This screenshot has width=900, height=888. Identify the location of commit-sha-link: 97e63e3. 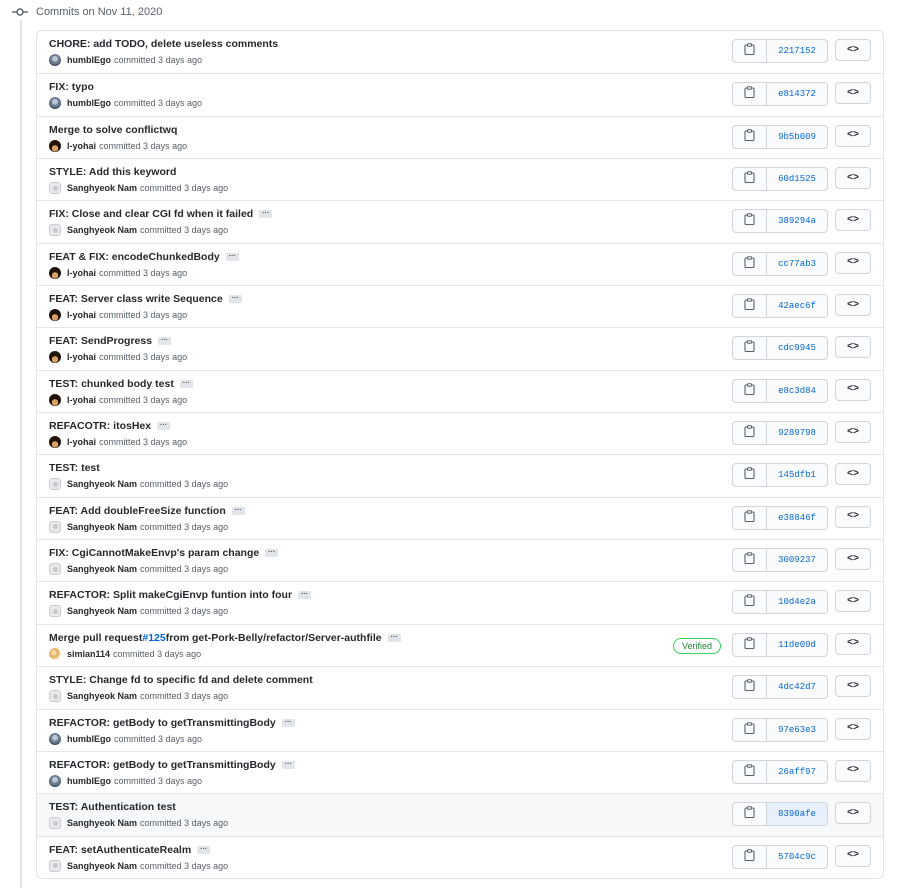
(797, 730).